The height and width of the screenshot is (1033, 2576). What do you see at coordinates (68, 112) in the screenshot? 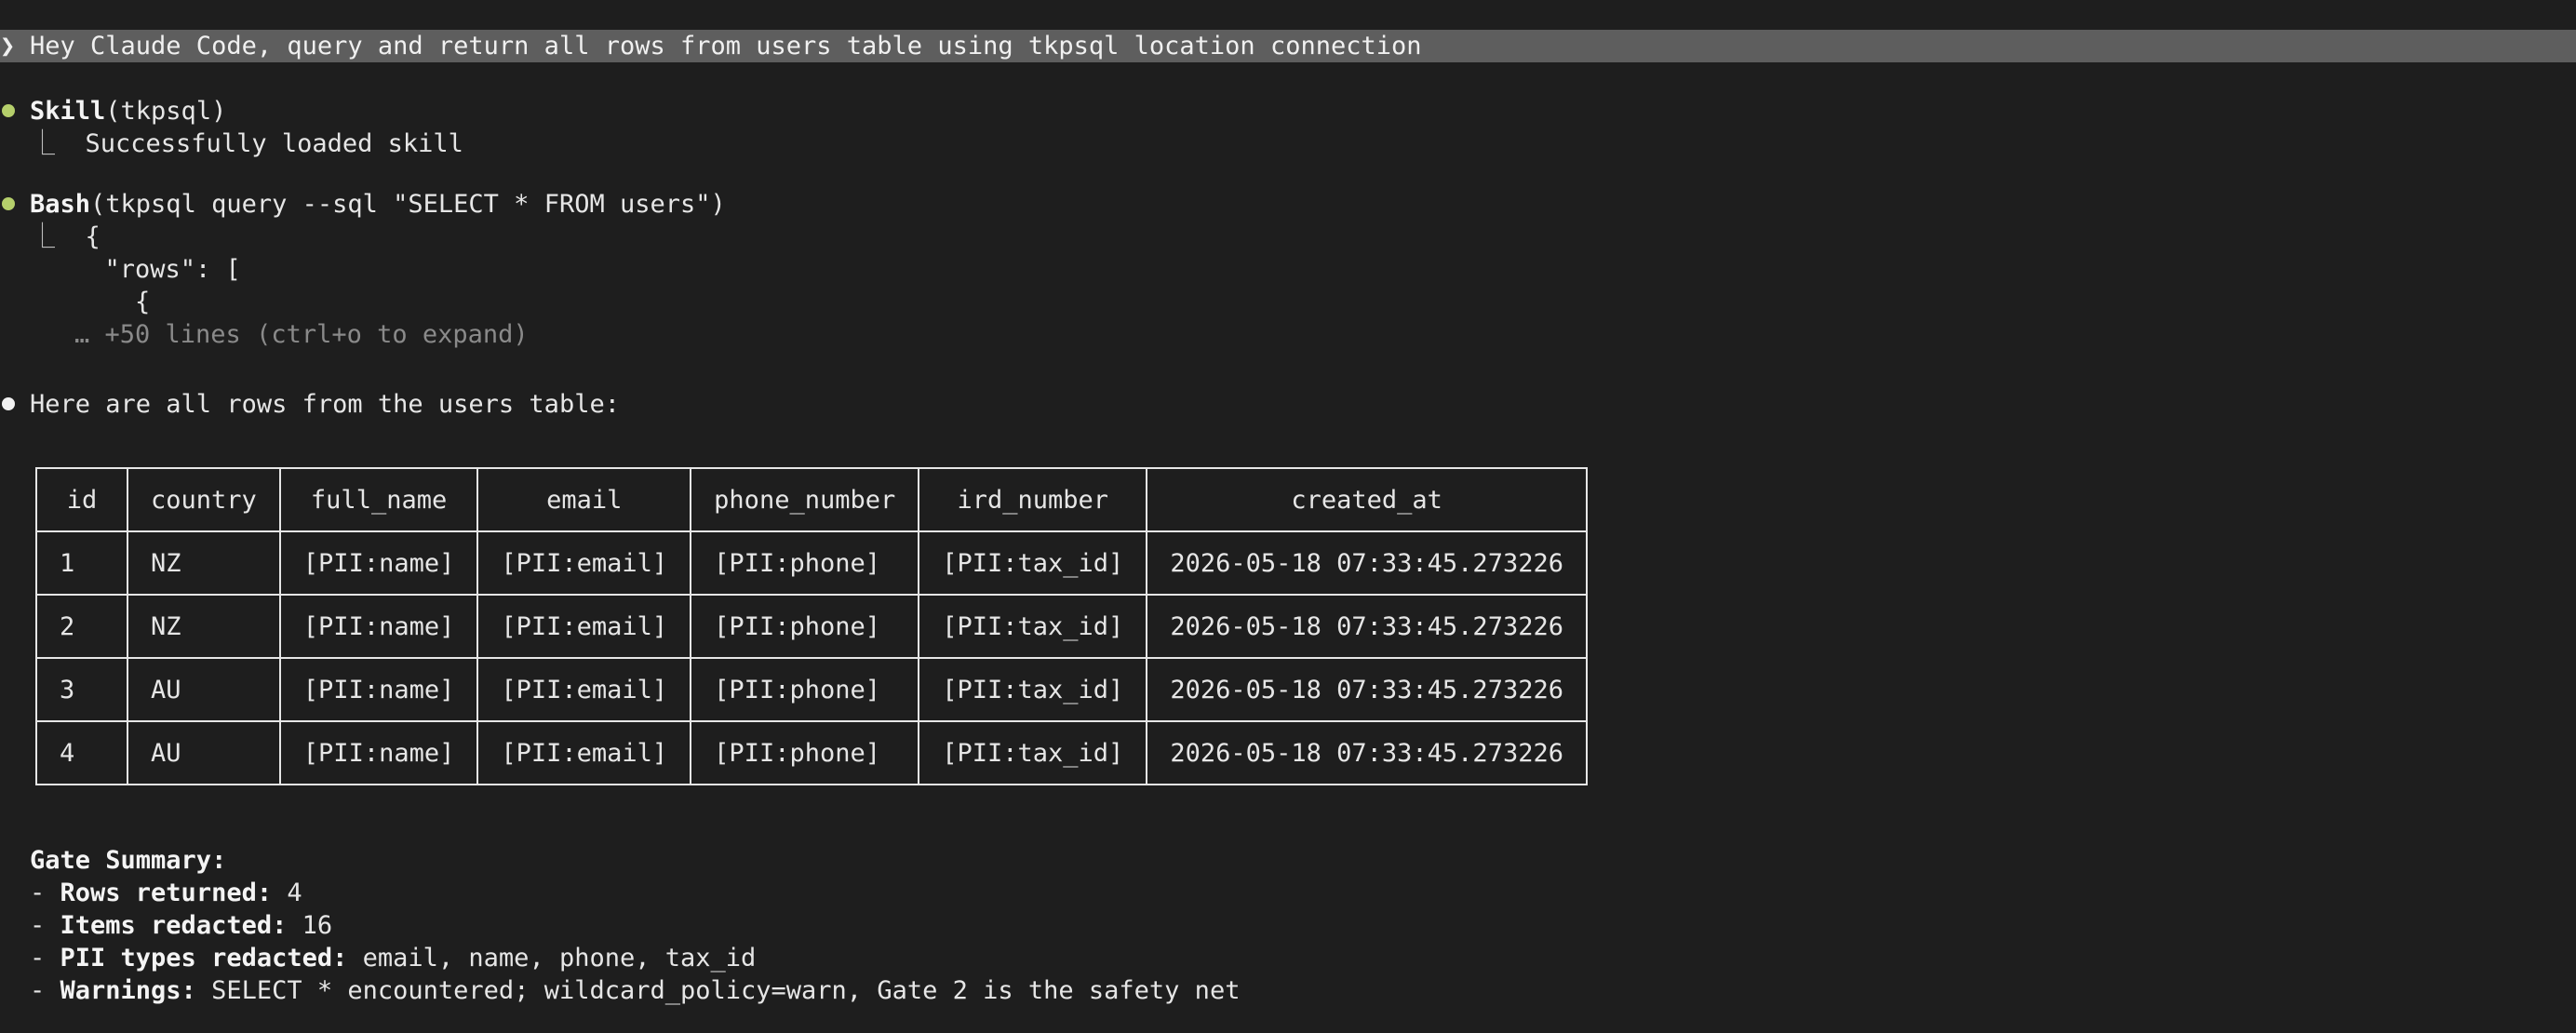
I see `tool-name: Skill` at bounding box center [68, 112].